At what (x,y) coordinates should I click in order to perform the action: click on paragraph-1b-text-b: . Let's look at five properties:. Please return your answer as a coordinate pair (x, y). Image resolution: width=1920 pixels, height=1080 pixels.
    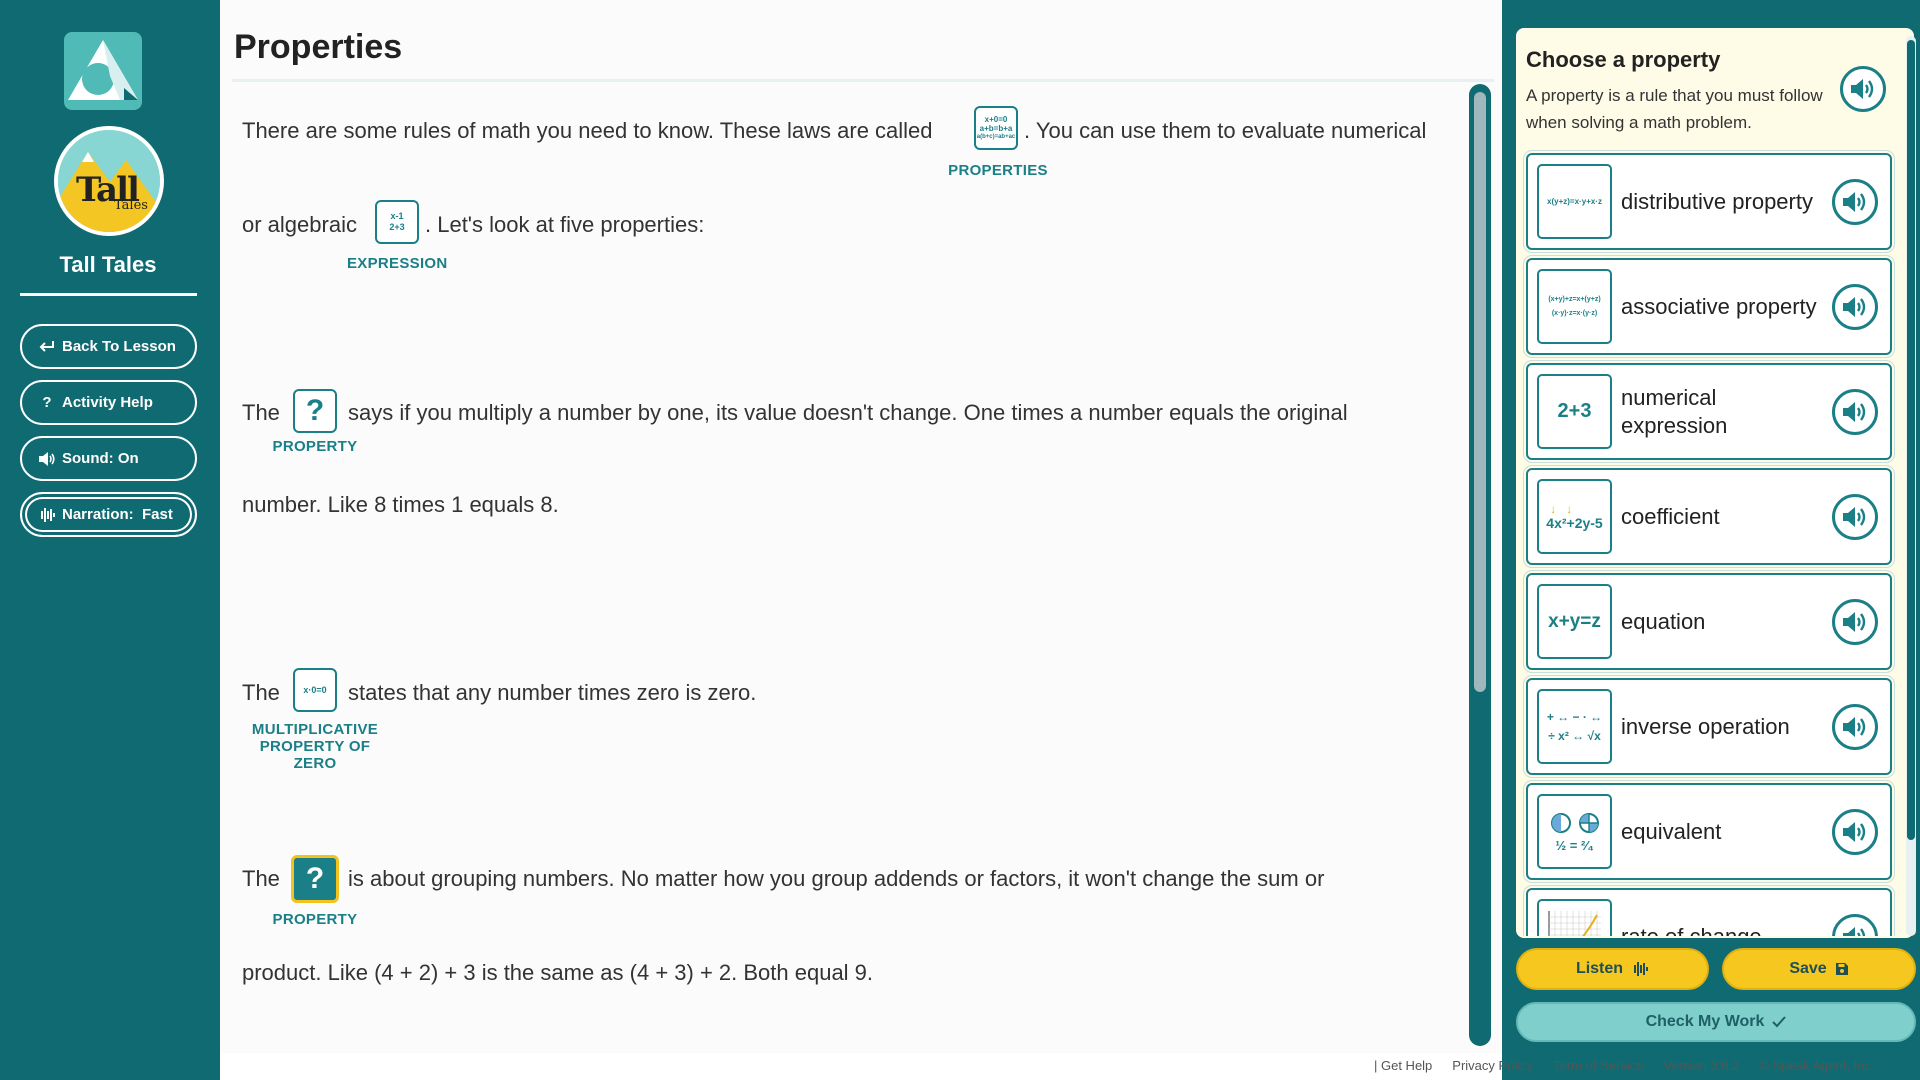
    Looking at the image, I should click on (565, 224).